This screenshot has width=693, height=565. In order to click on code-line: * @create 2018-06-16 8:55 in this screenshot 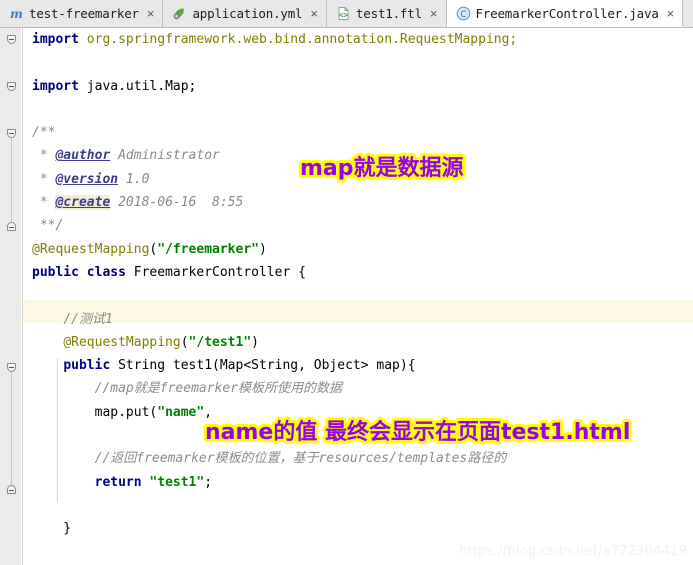, I will do `click(358, 202)`.